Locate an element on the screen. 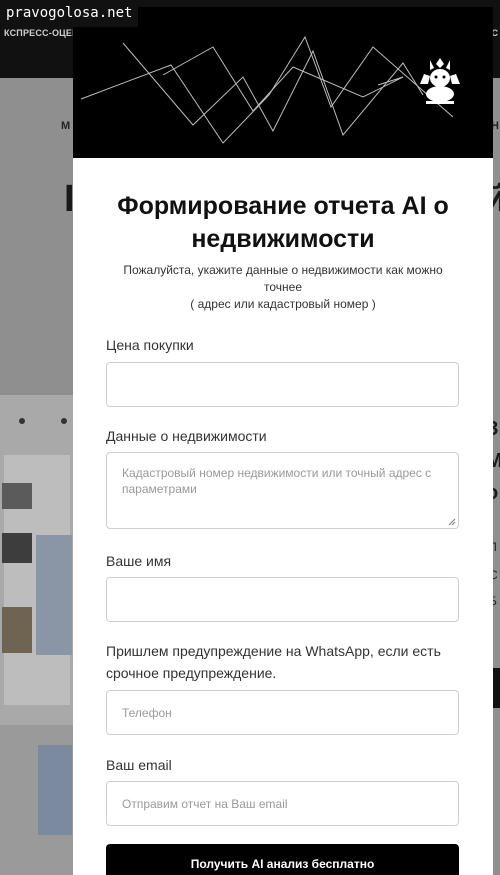 The image size is (500, 875). price-label: Цена покупки is located at coordinates (150, 345).